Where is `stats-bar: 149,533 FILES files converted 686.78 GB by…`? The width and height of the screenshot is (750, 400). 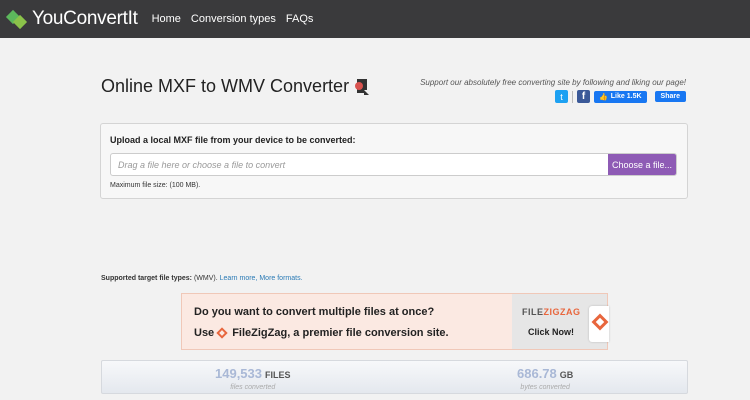 stats-bar: 149,533 FILES files converted 686.78 GB by… is located at coordinates (394, 377).